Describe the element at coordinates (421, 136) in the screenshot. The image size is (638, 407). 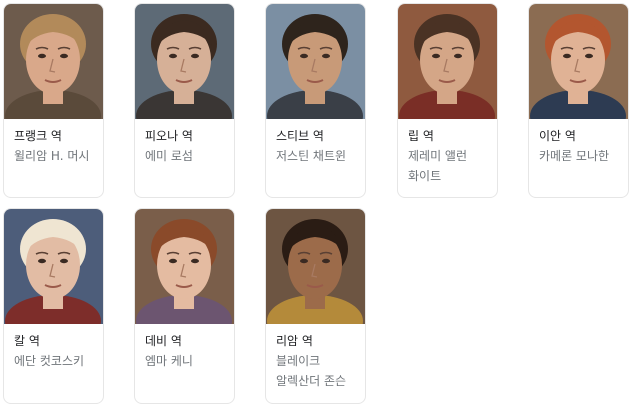
I see `role-name: 립 역` at that location.